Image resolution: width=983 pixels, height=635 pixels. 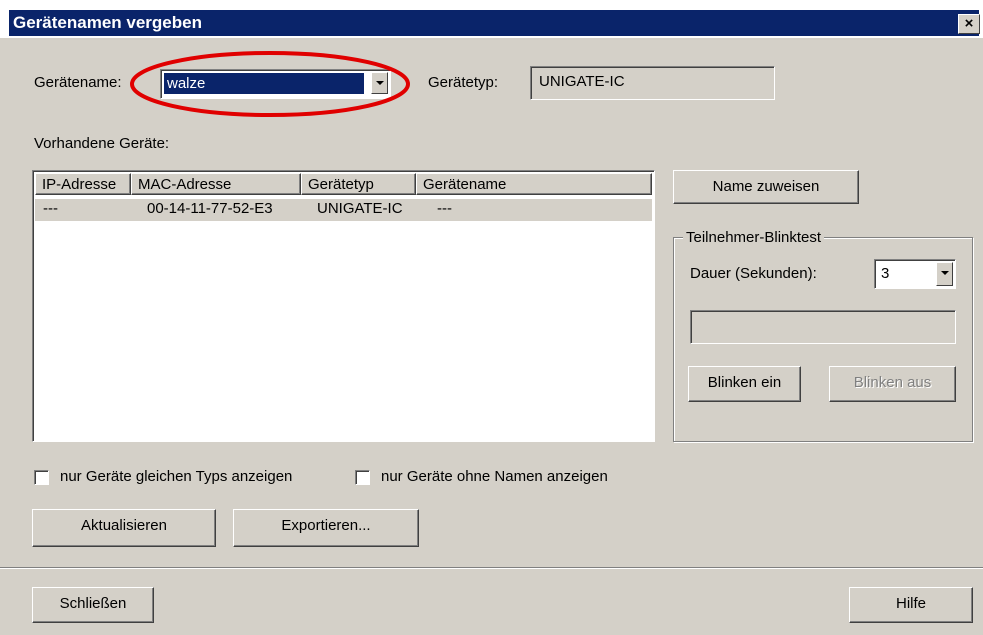 I want to click on same-type-checkbox, so click(x=41, y=477).